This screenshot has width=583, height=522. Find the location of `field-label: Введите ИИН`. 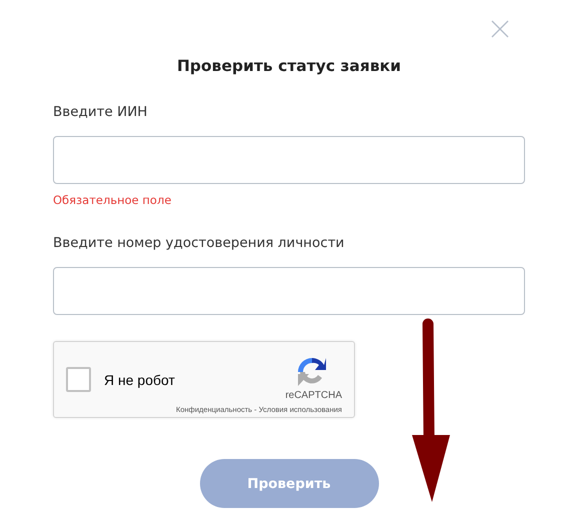

field-label: Введите ИИН is located at coordinates (100, 112).